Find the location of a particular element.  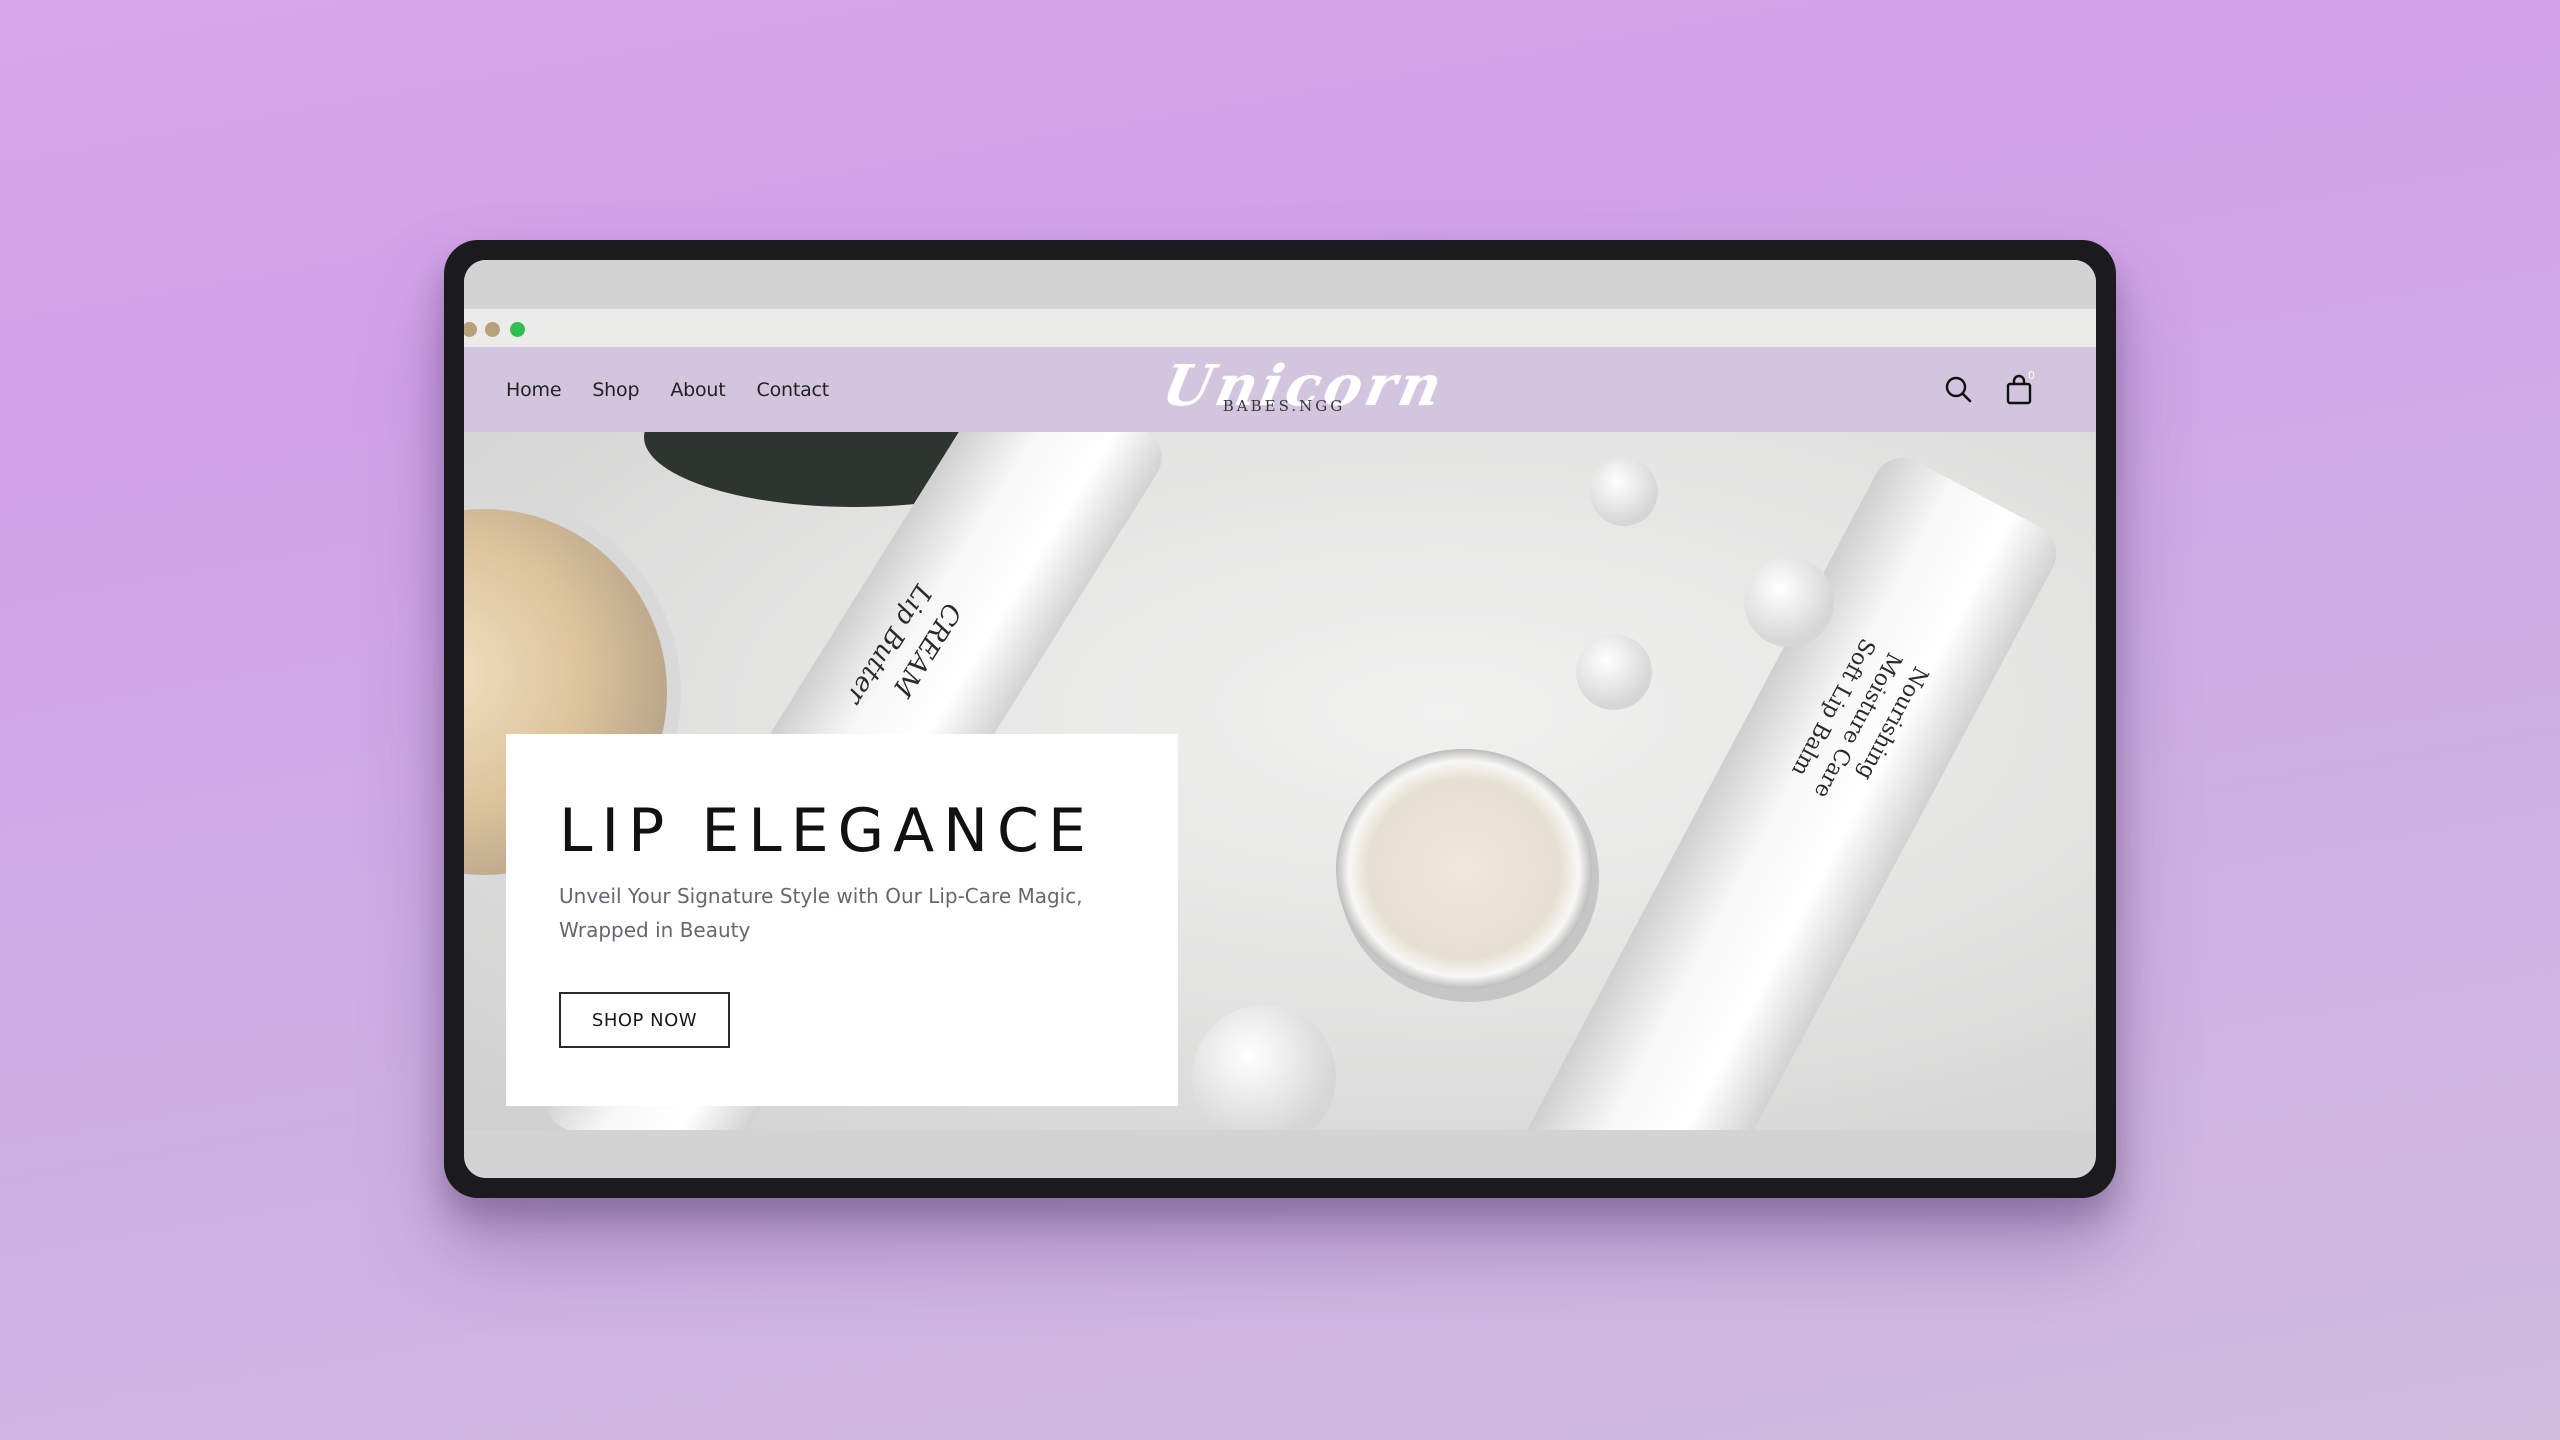

nav-about: About is located at coordinates (697, 390).